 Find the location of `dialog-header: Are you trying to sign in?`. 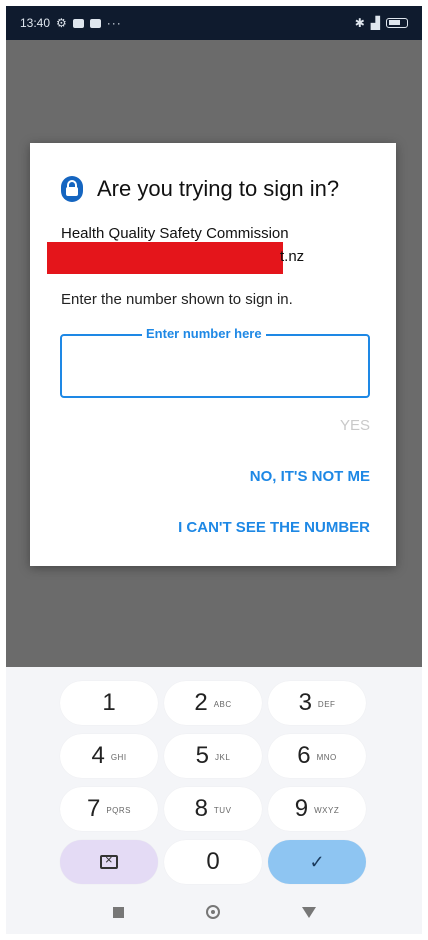

dialog-header: Are you trying to sign in? is located at coordinates (200, 189).